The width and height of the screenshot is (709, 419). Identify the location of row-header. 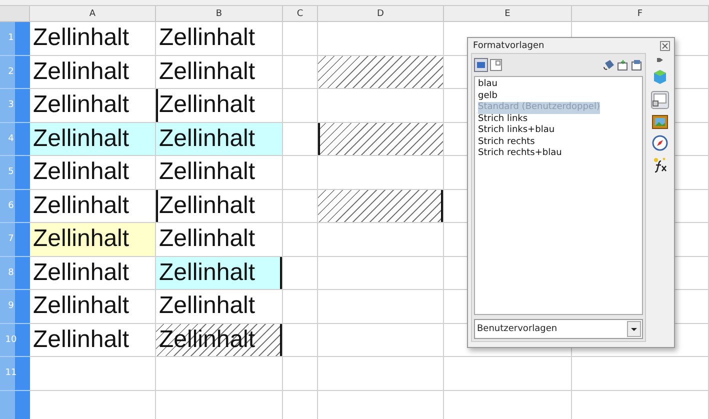
(15, 404).